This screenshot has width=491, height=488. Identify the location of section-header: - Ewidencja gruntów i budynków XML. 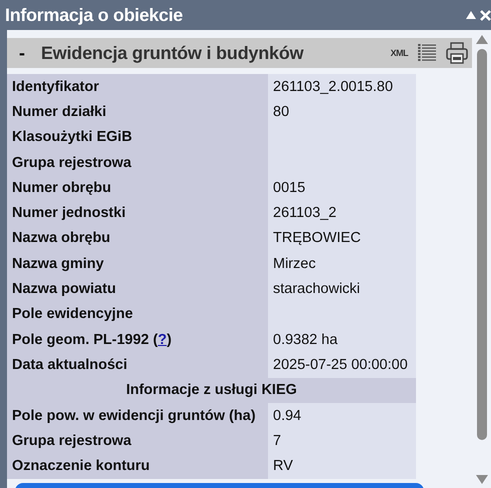
(239, 53).